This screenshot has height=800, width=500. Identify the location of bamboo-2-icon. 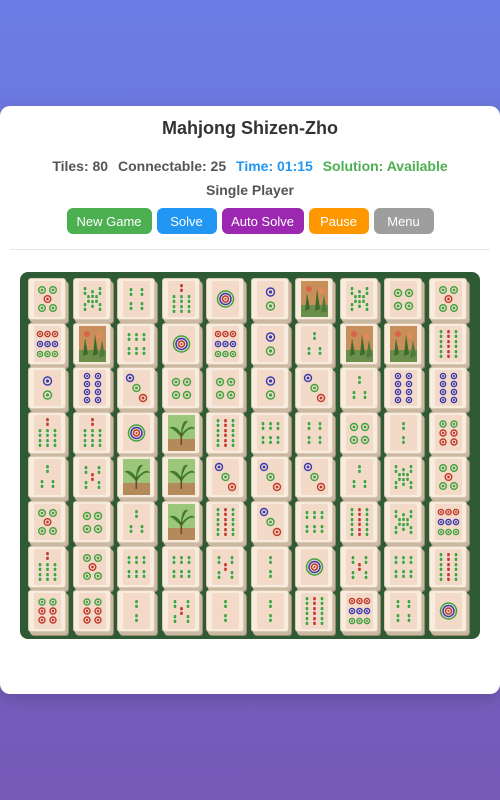
(270, 566).